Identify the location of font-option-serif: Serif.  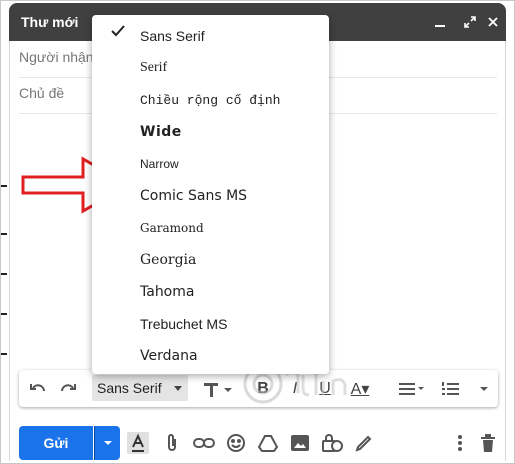
(210, 68).